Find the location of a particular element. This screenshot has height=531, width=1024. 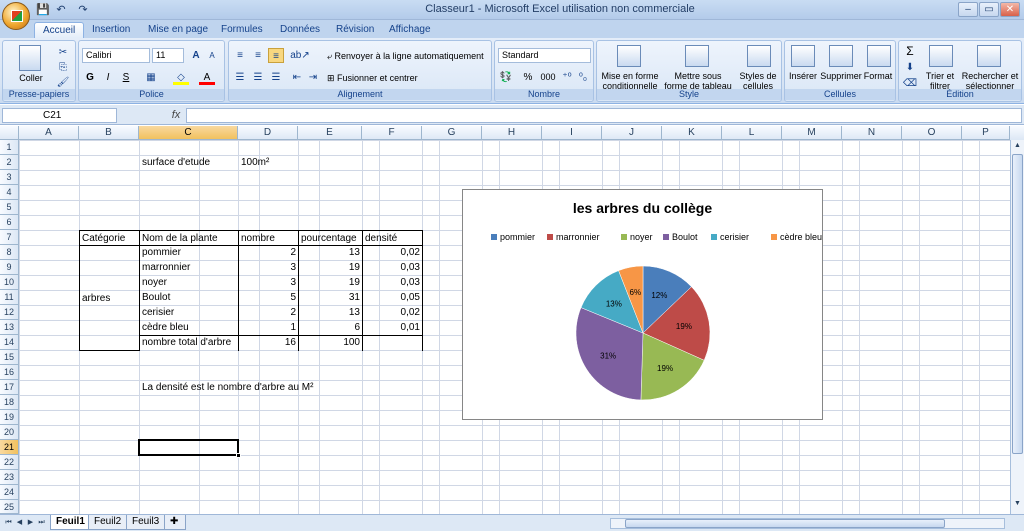

scroll-down-icon: ▼ is located at coordinates (1017, 505).